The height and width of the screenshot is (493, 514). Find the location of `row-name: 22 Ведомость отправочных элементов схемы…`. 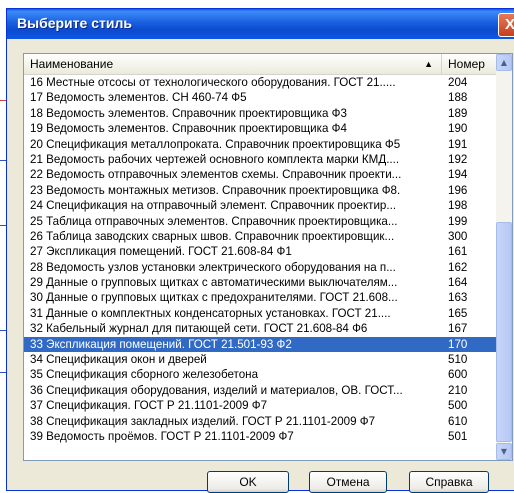

row-name: 22 Ведомость отправочных элементов схемы… is located at coordinates (216, 175).